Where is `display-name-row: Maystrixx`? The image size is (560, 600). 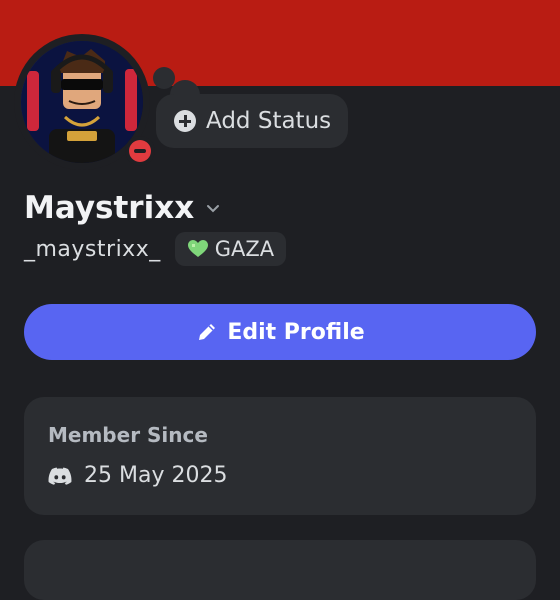 display-name-row: Maystrixx is located at coordinates (123, 208).